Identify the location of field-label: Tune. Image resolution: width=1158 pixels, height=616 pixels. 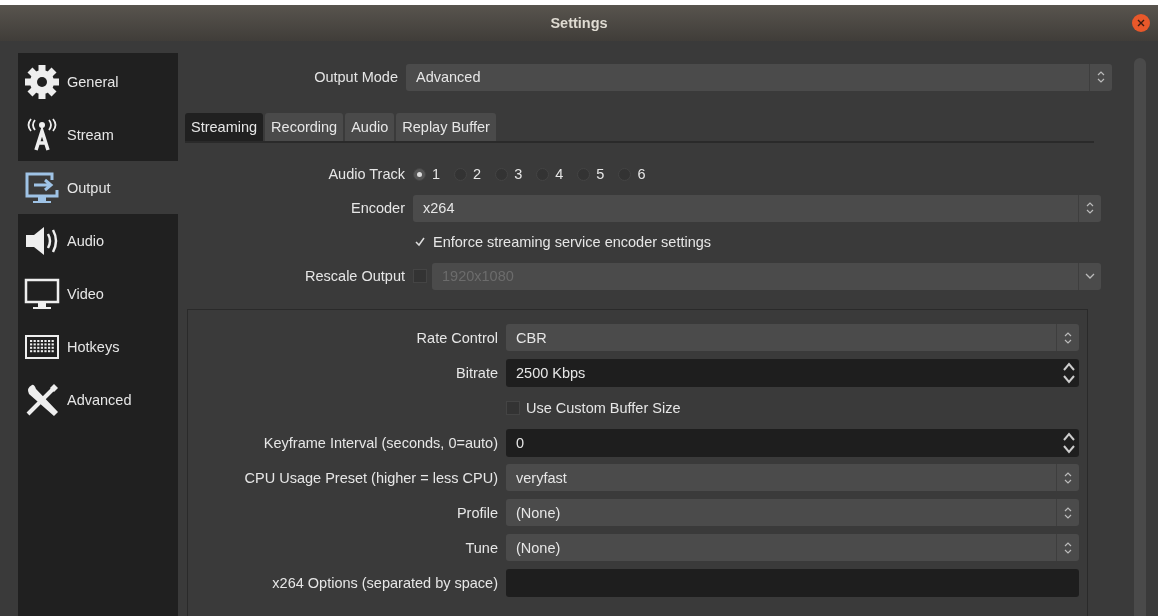
(481, 547).